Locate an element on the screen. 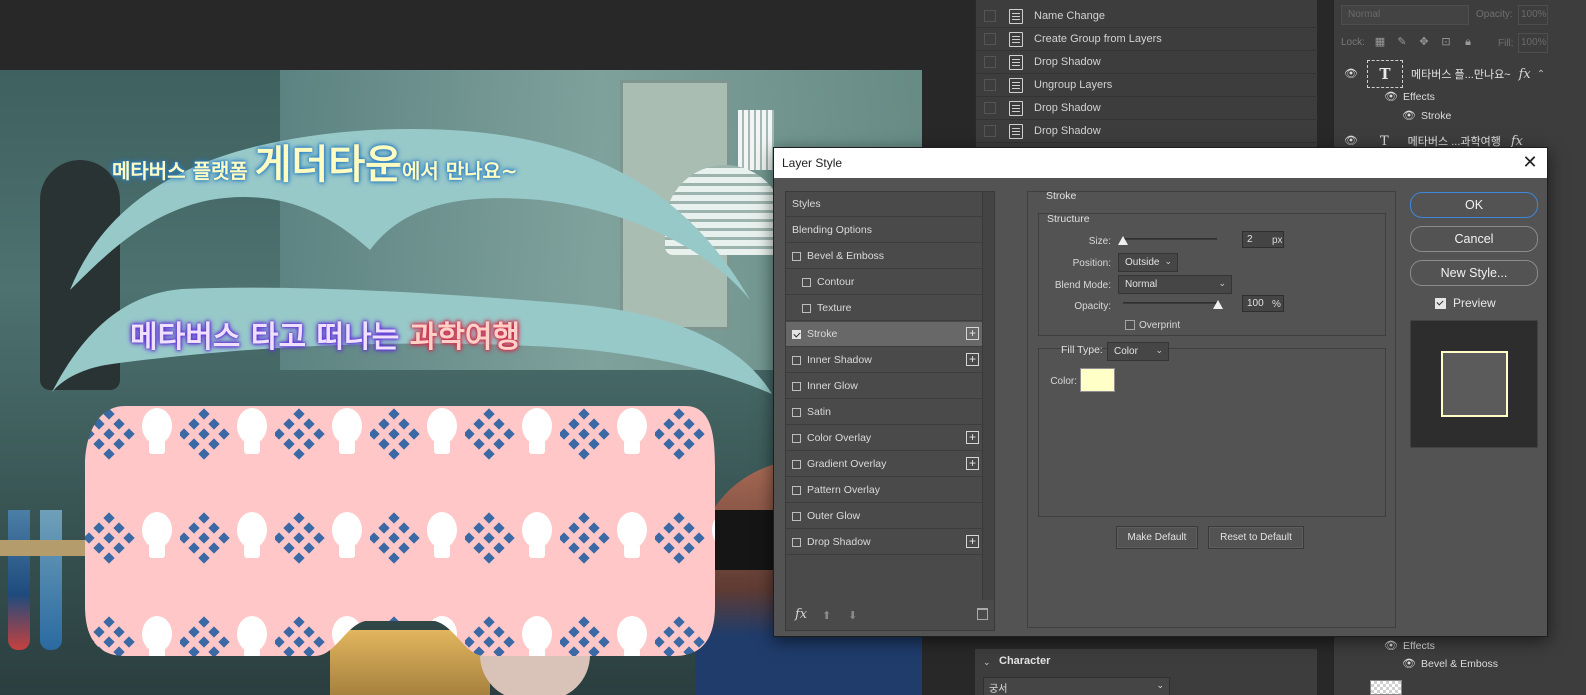  trash-icon is located at coordinates (982, 614).